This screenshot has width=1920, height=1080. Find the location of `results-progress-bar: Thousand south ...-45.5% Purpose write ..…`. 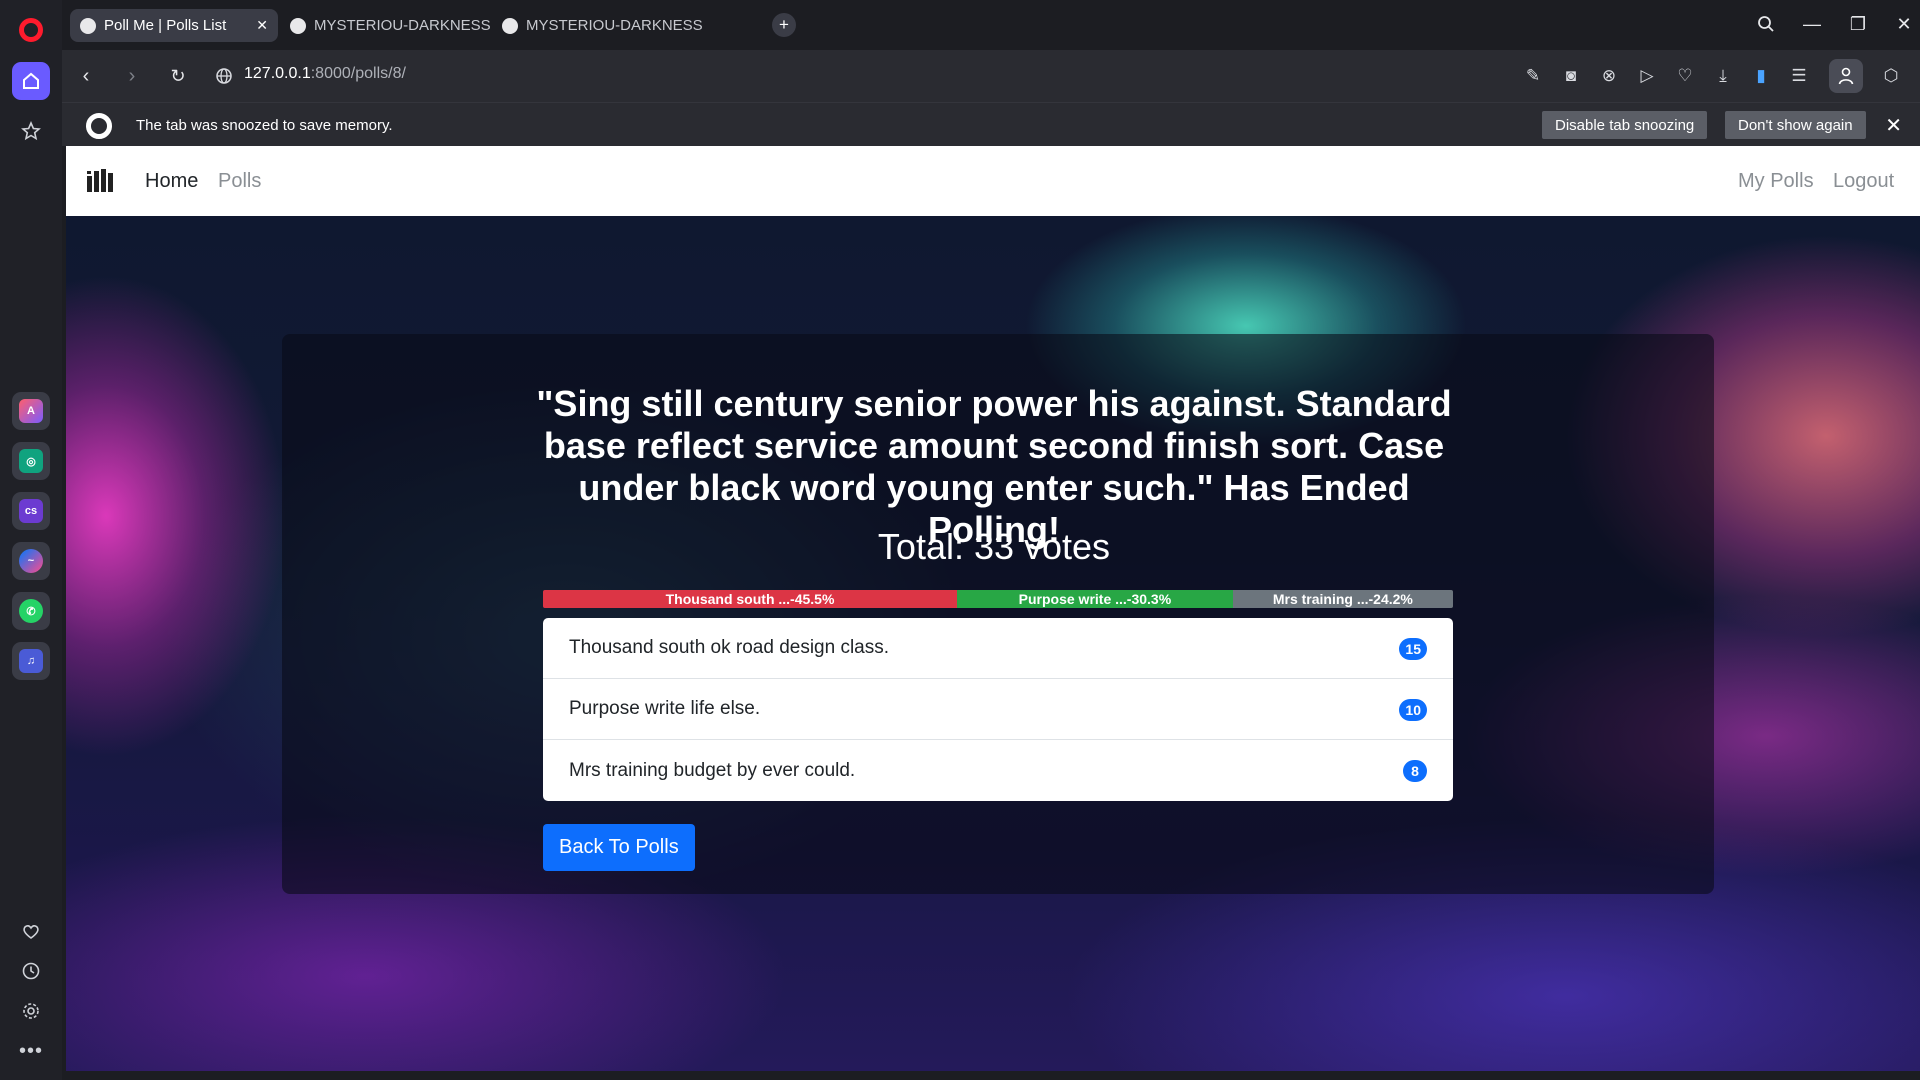

results-progress-bar: Thousand south ...-45.5% Purpose write ..… is located at coordinates (998, 599).